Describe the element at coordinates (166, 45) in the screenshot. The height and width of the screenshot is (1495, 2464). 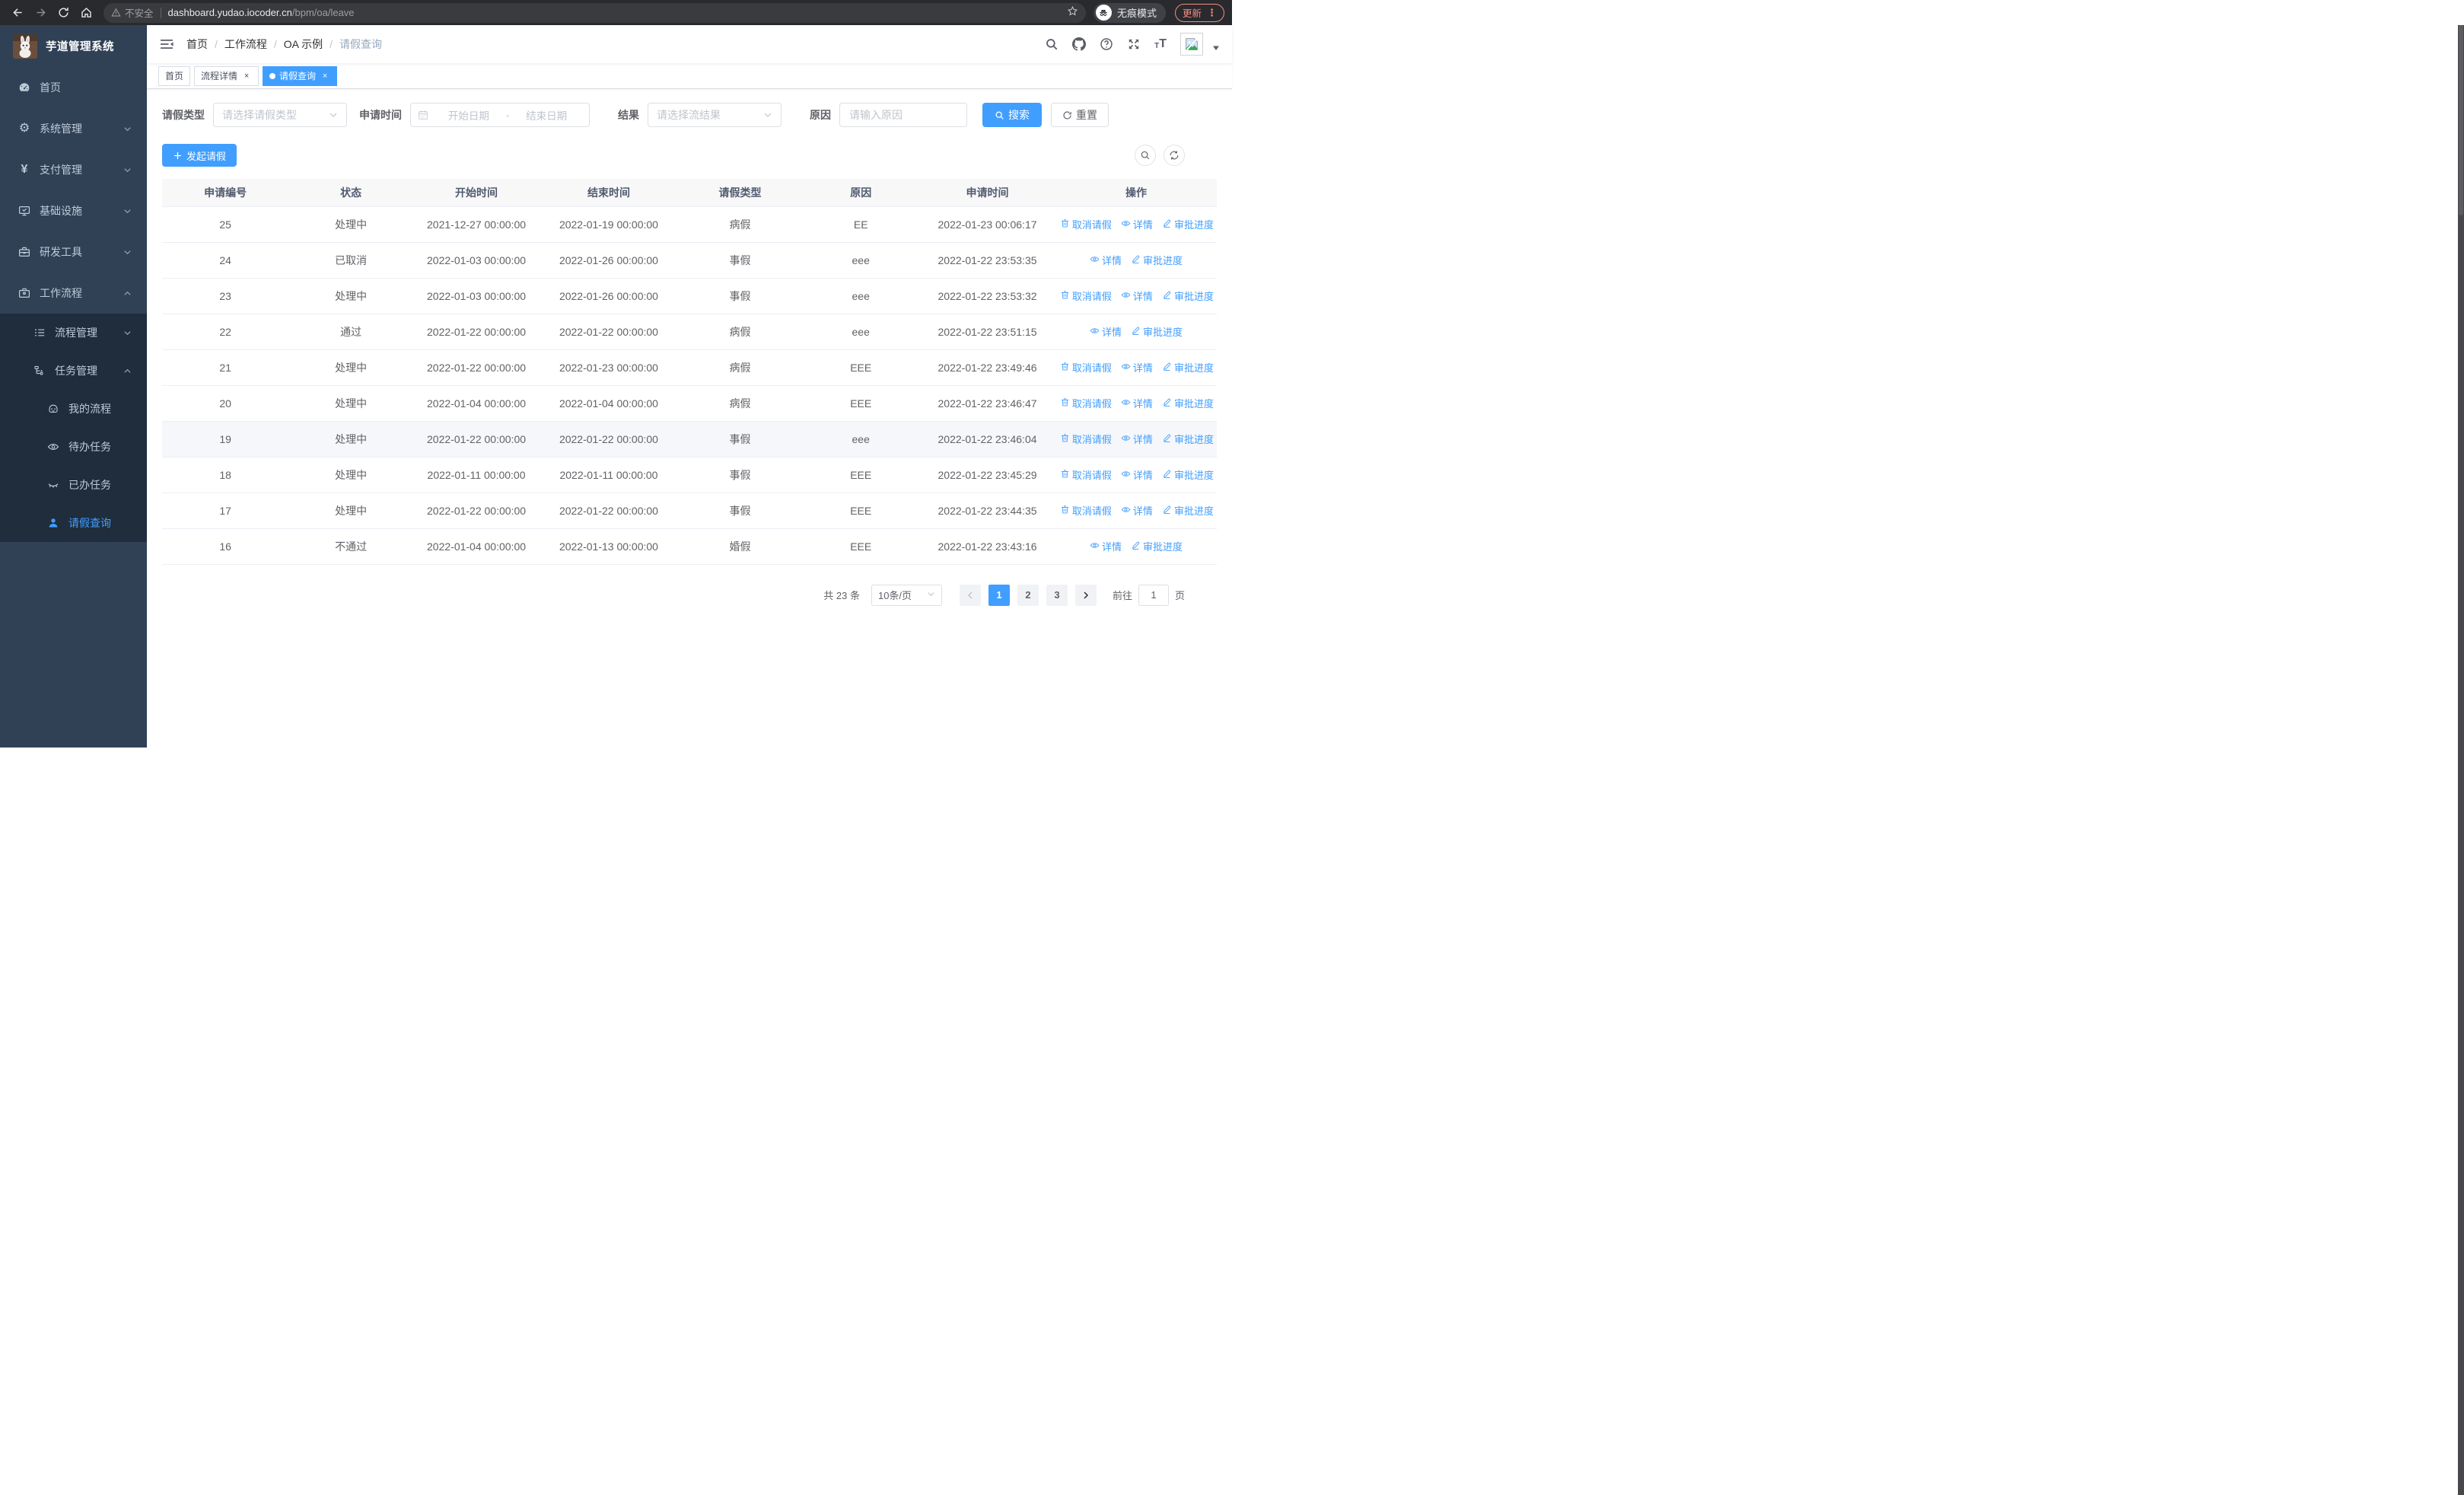
I see `sidebar-collapse-button` at that location.